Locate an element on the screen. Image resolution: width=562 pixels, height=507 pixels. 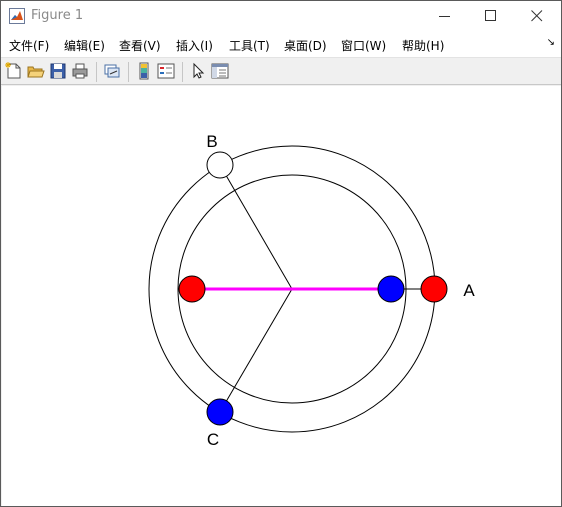
minimize-icon is located at coordinates (444, 16).